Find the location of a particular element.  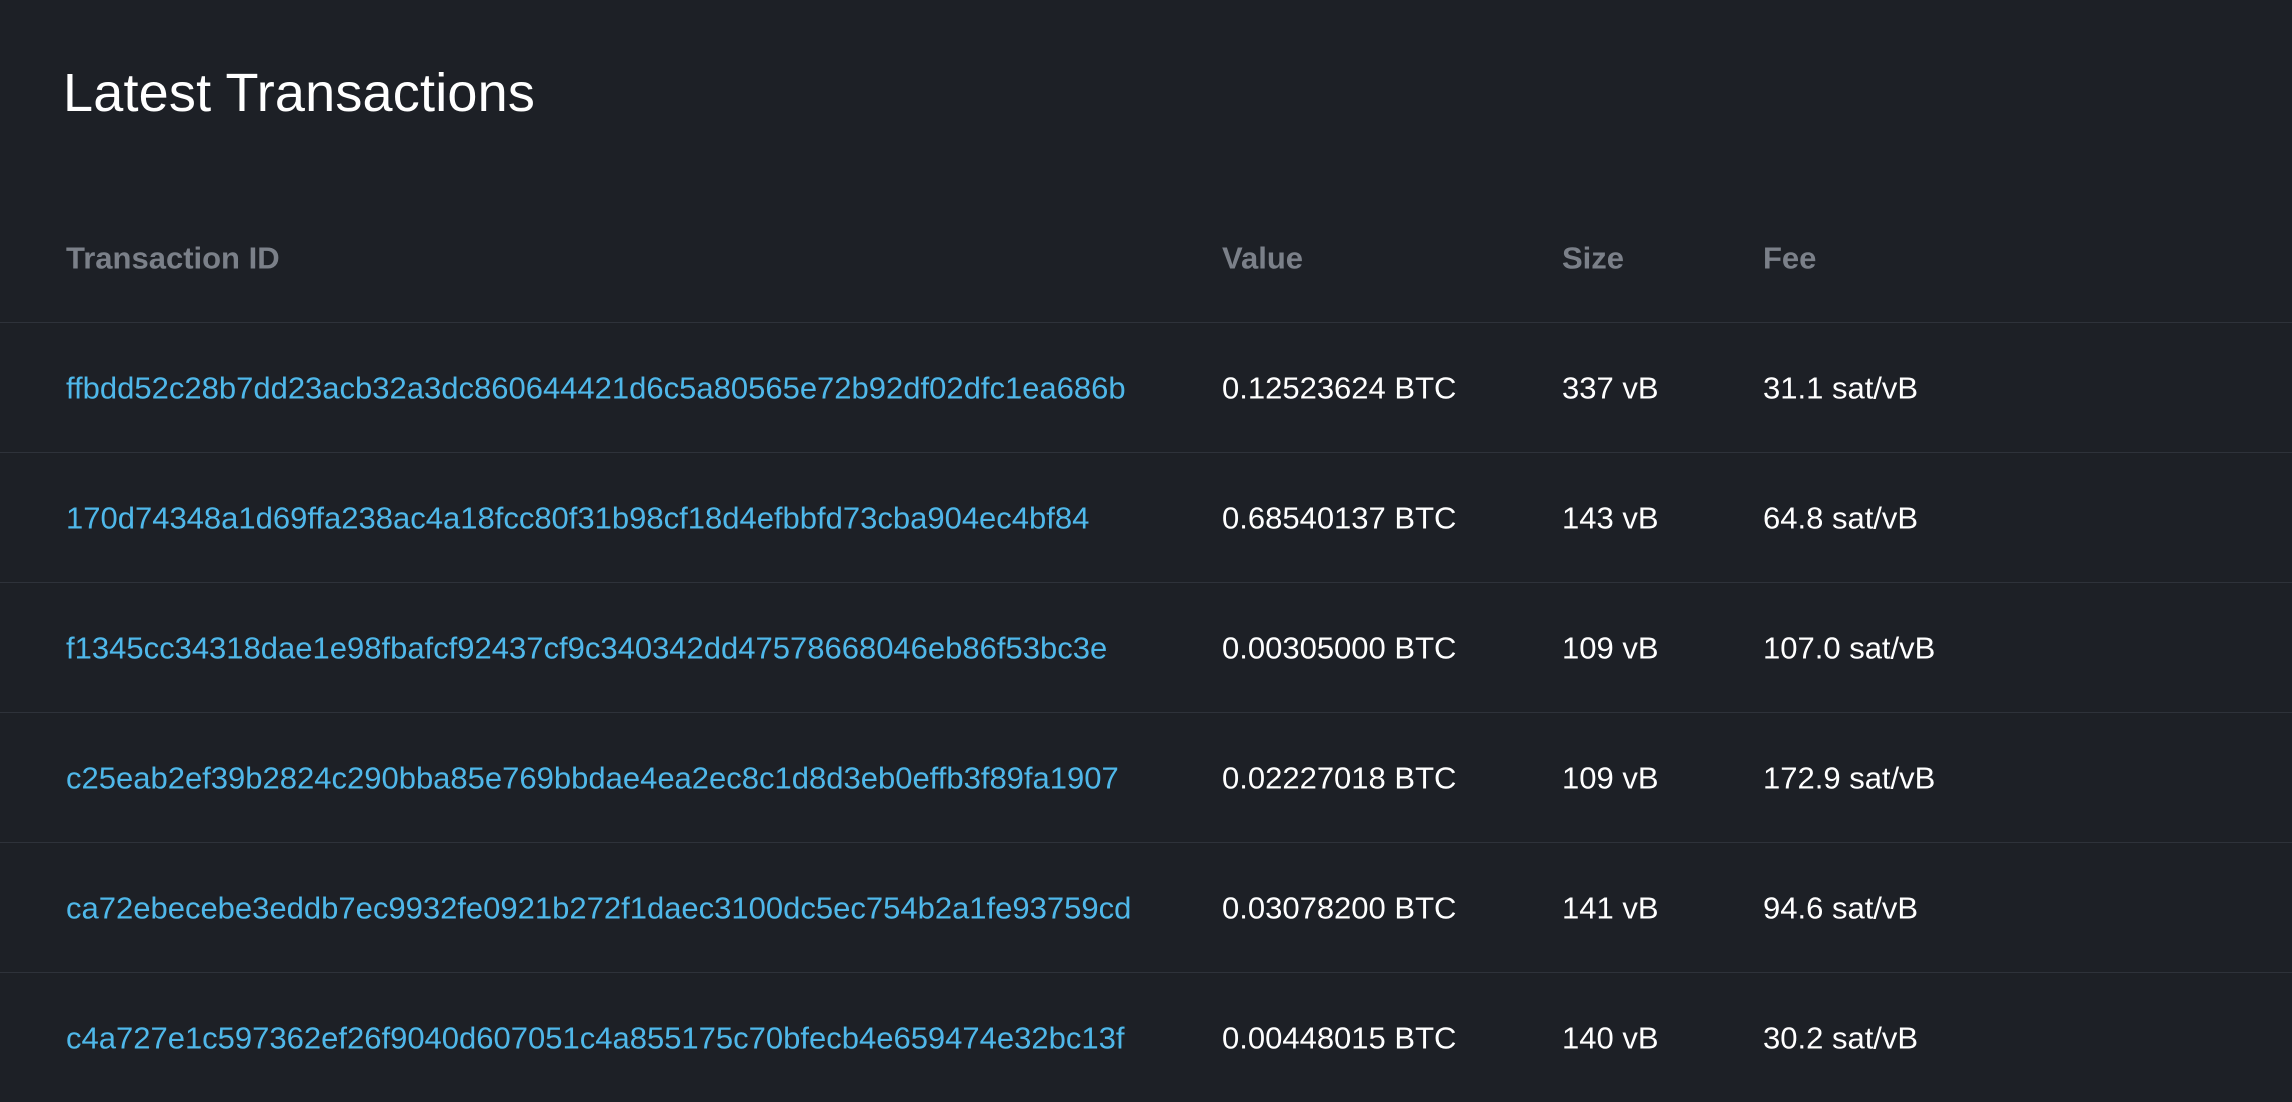

transaction-fee: 30.2 sat/vB is located at coordinates (1841, 1037).